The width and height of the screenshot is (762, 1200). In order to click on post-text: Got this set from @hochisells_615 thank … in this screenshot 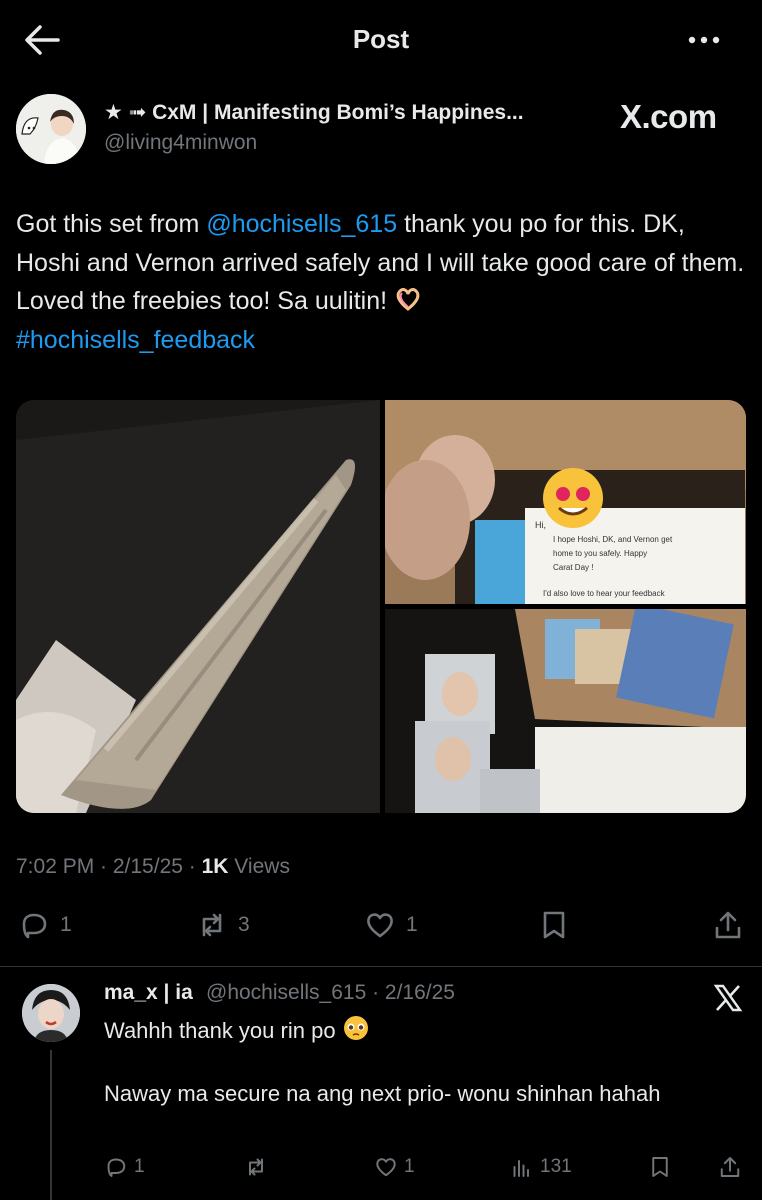, I will do `click(383, 282)`.